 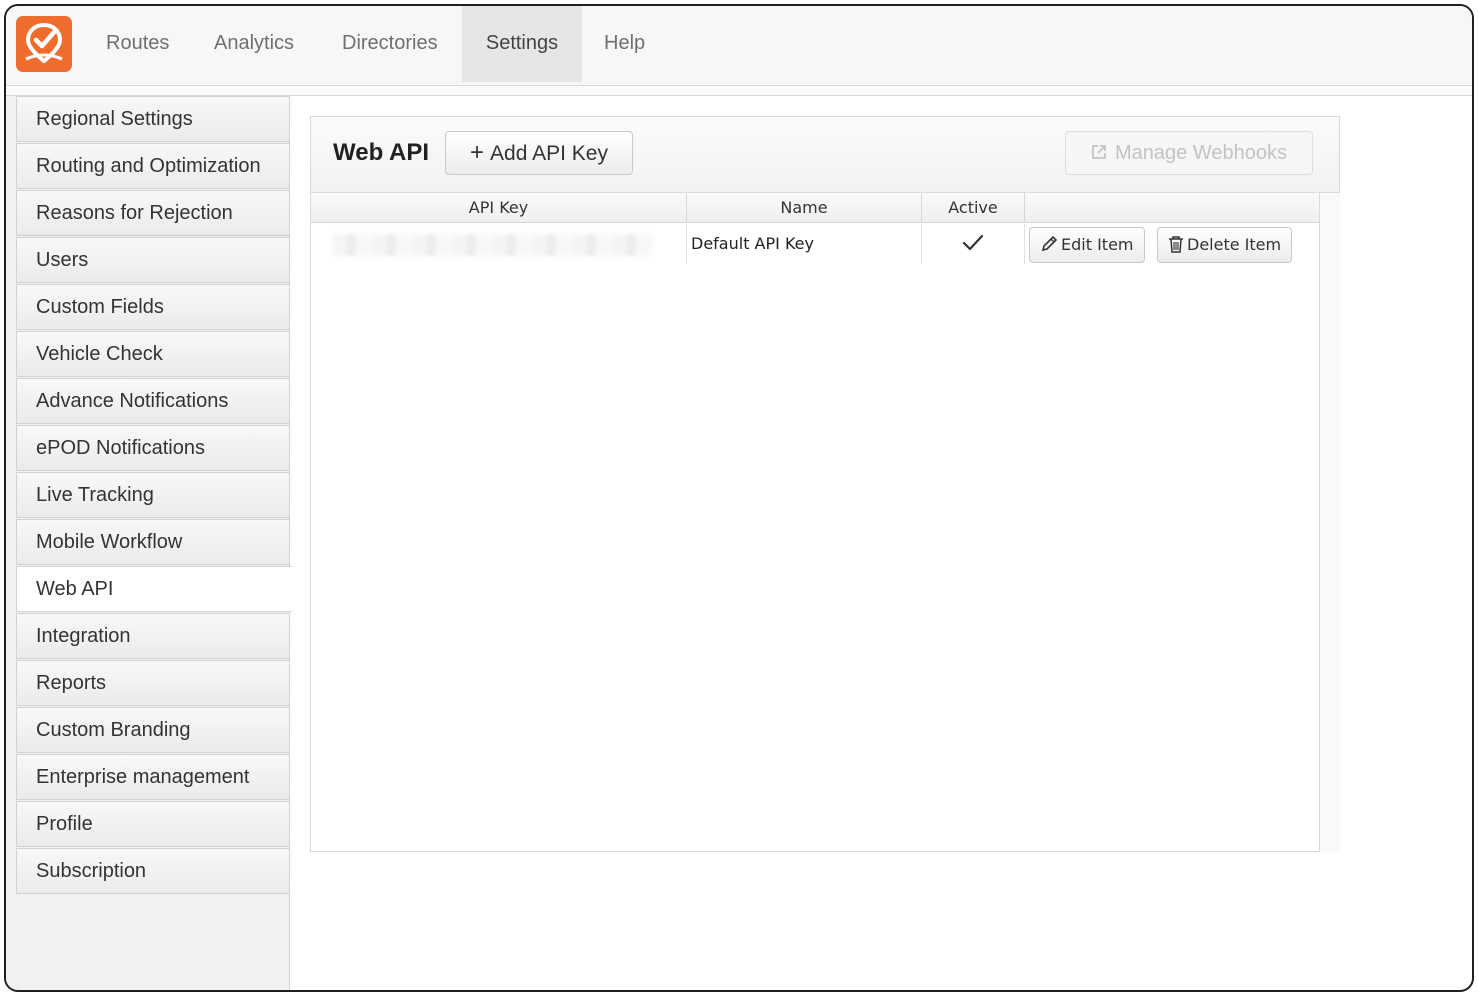 I want to click on trash-icon, so click(x=1176, y=244).